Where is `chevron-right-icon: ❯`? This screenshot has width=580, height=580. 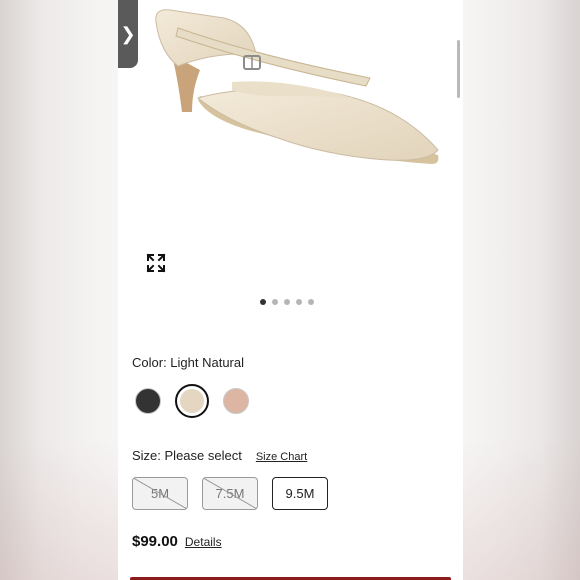
chevron-right-icon: ❯ is located at coordinates (128, 33).